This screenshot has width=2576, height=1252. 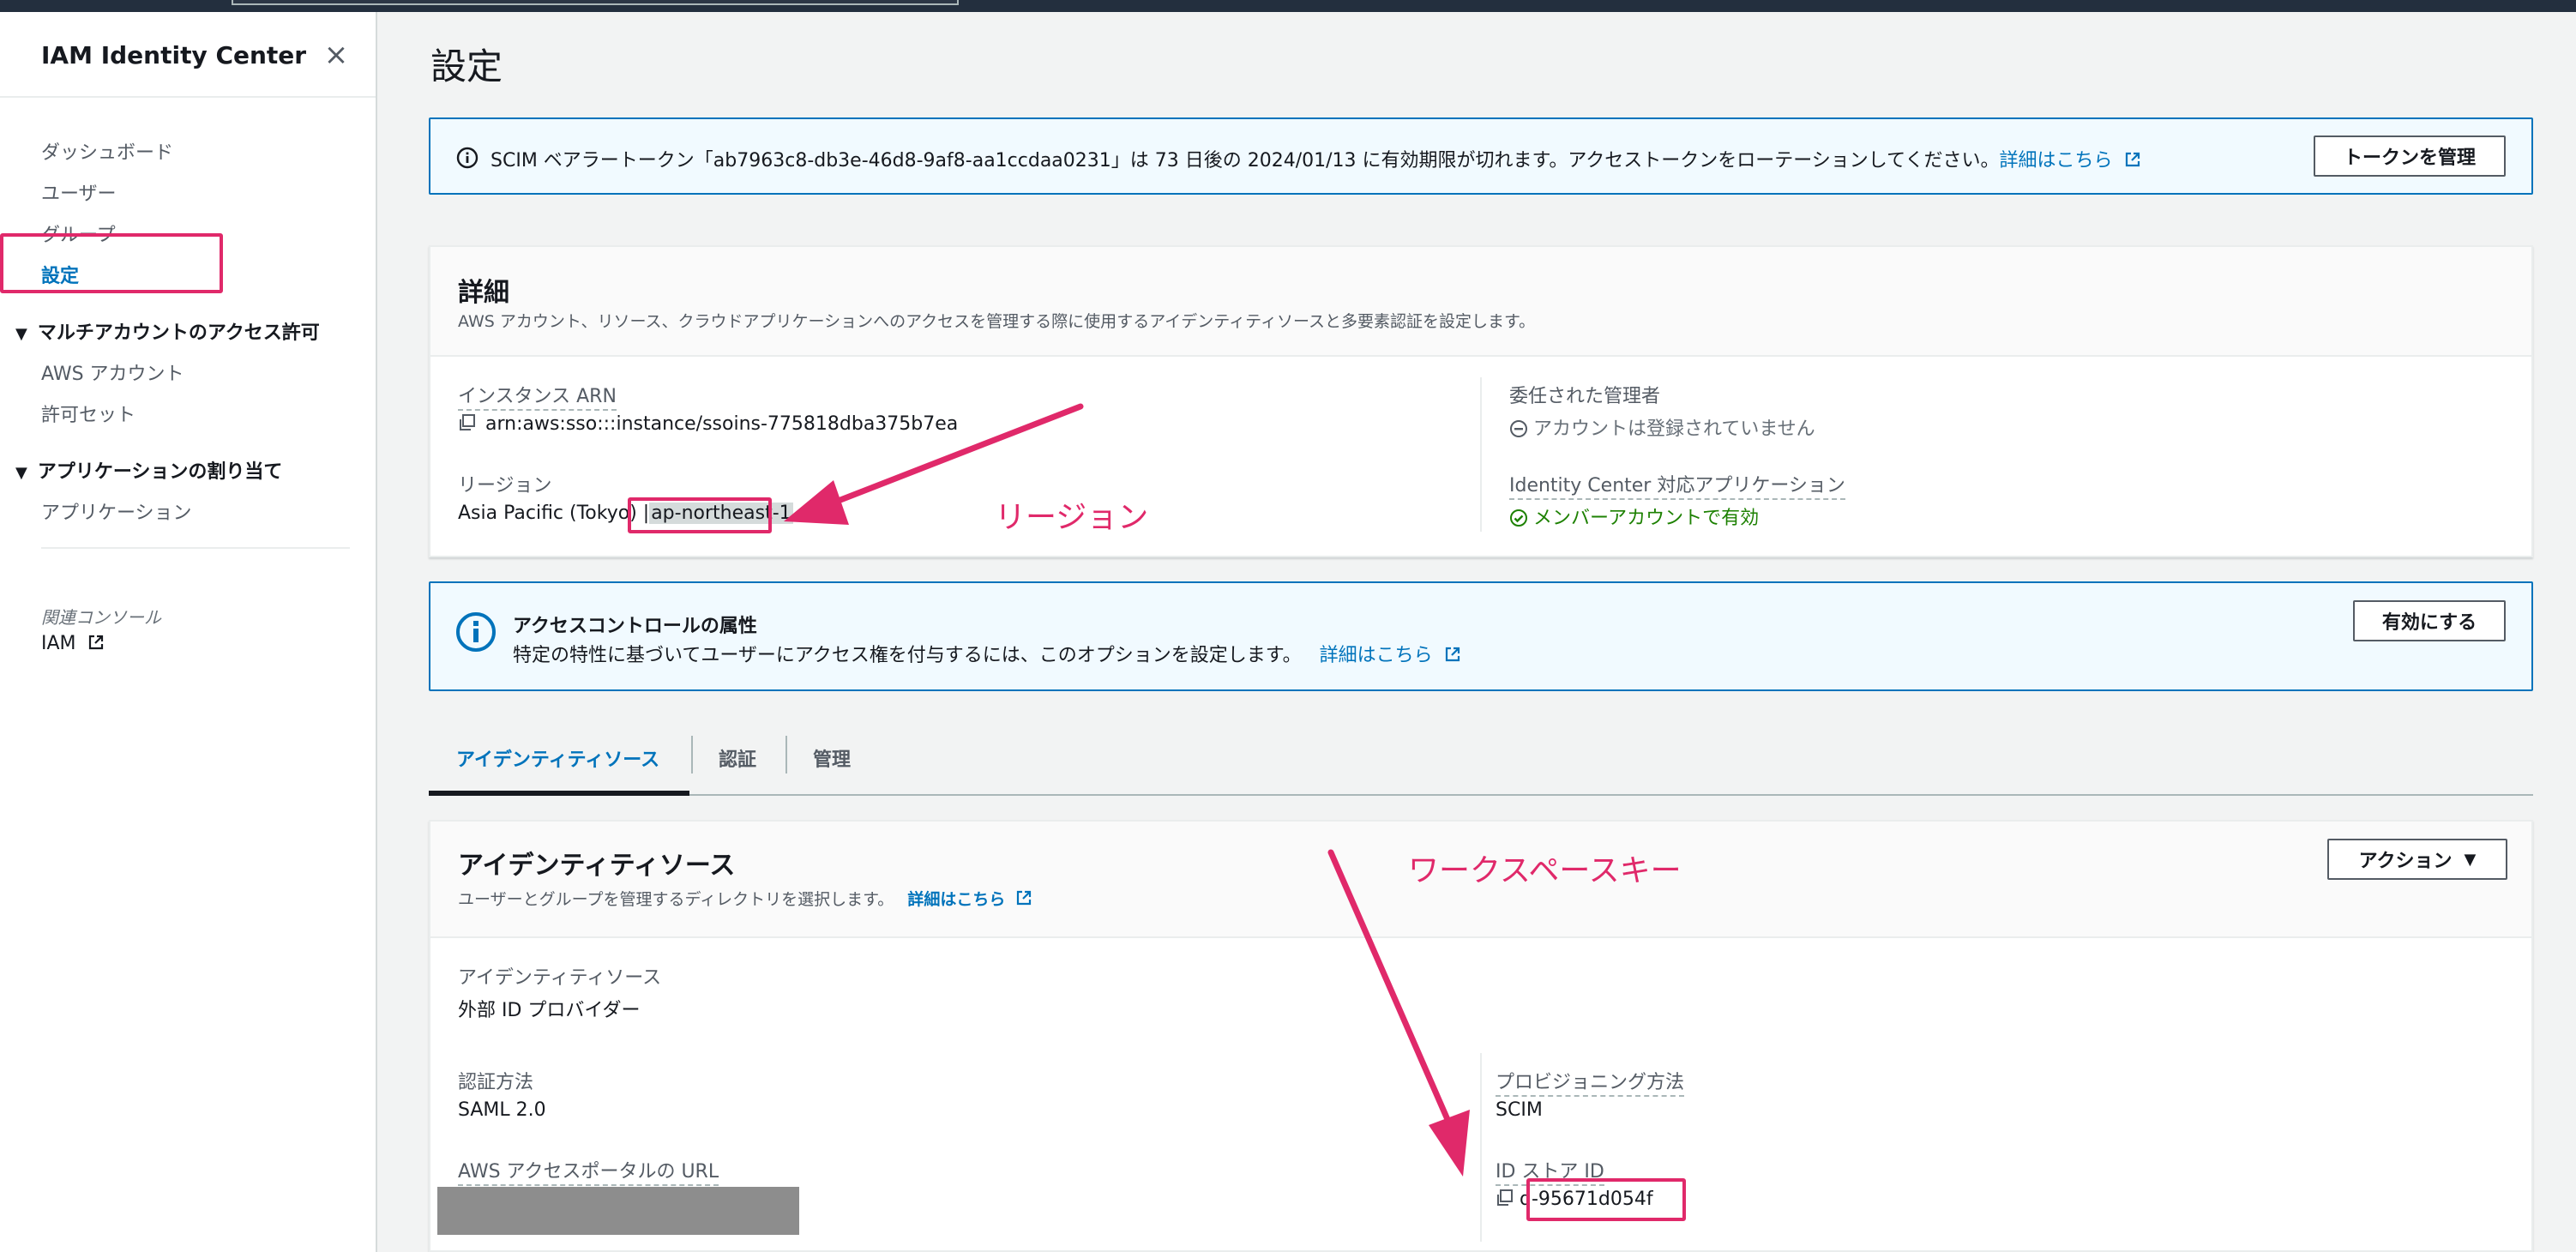 I want to click on identity-source-learn-more-link: 詳細はこちら, so click(x=956, y=899).